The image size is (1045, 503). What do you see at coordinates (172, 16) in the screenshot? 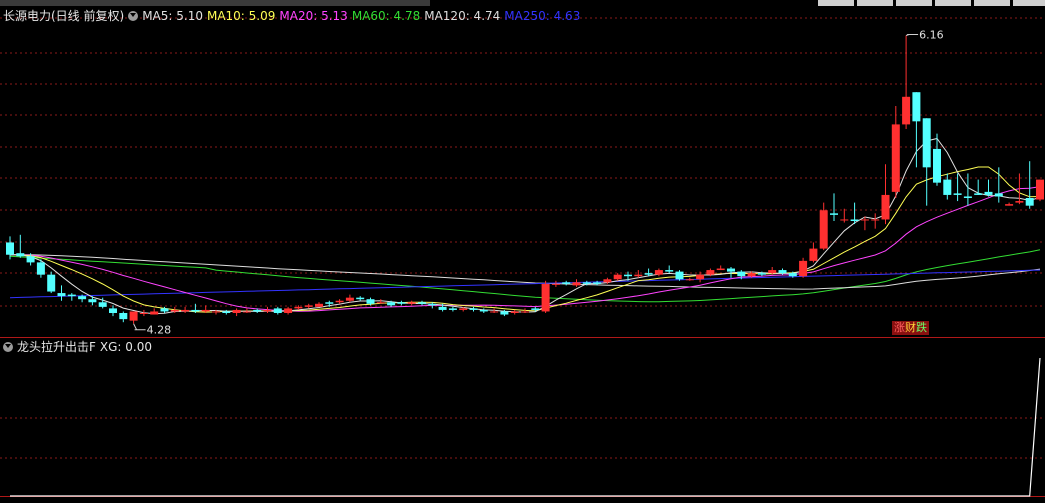
I see `ma-legend-item: MA5: 5.10` at bounding box center [172, 16].